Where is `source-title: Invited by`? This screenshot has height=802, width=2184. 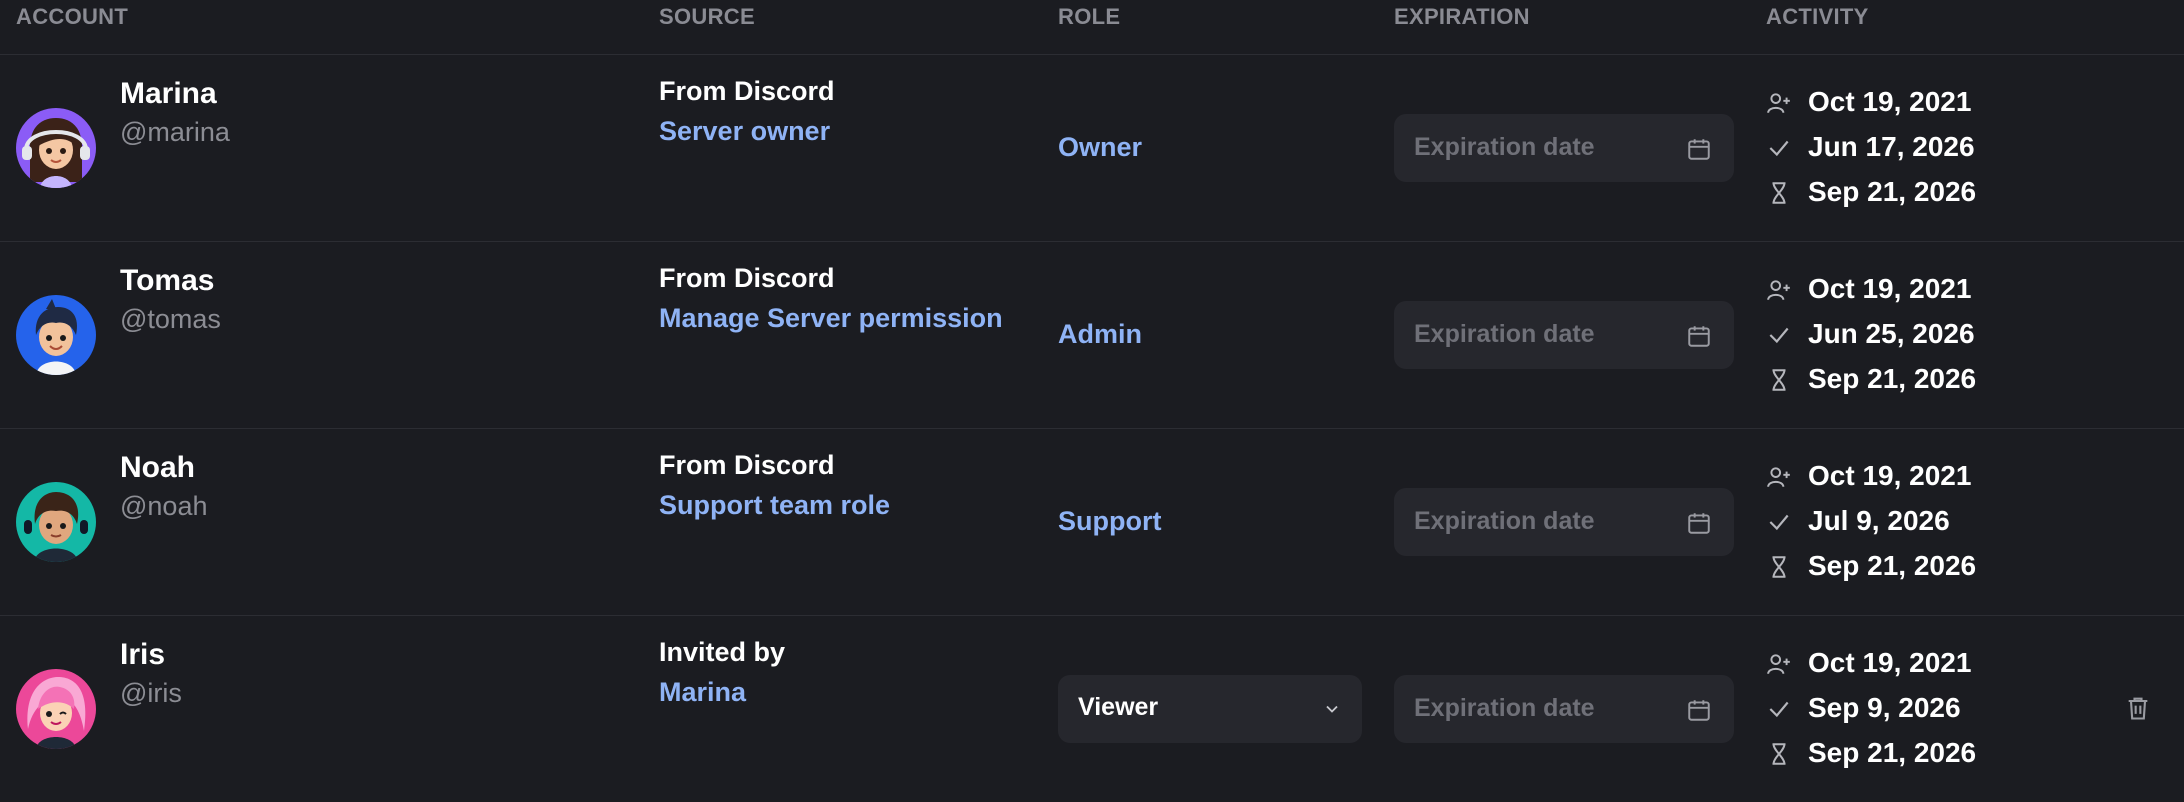 source-title: Invited by is located at coordinates (722, 652).